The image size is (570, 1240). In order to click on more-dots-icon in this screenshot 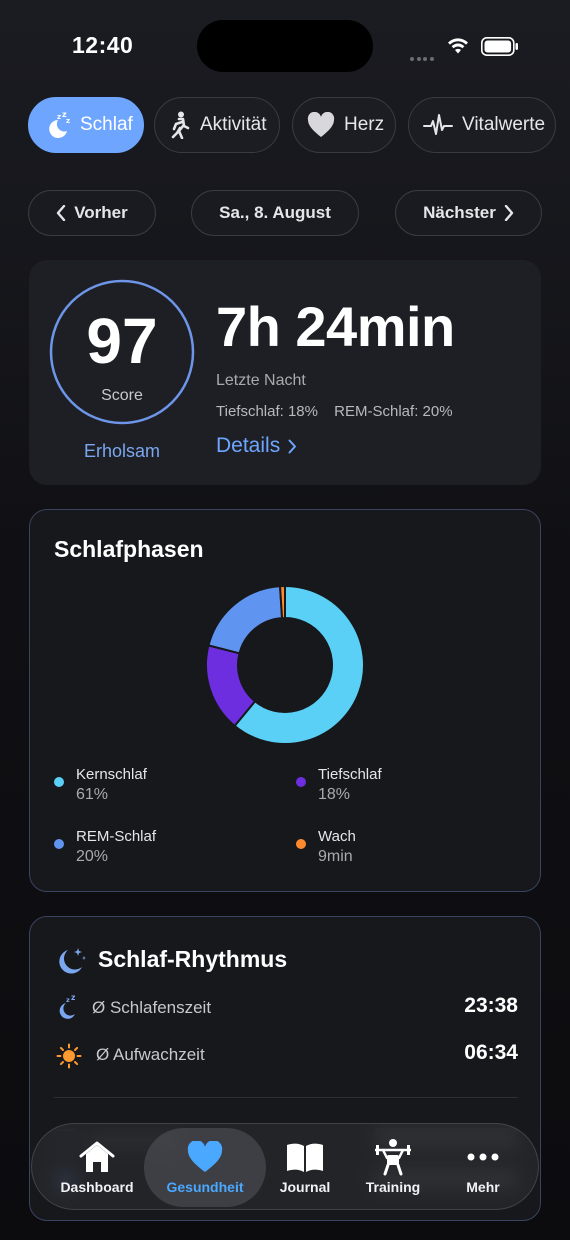, I will do `click(483, 1157)`.